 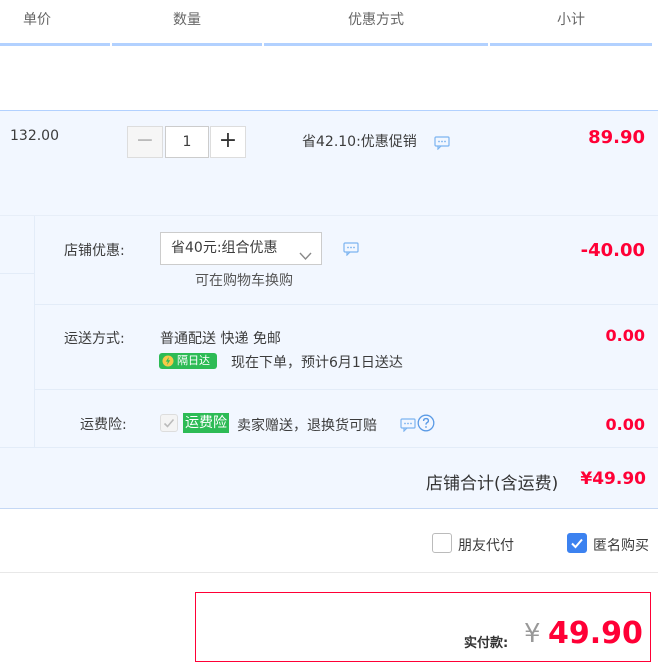 What do you see at coordinates (616, 137) in the screenshot?
I see `item-subtotal: 89.90` at bounding box center [616, 137].